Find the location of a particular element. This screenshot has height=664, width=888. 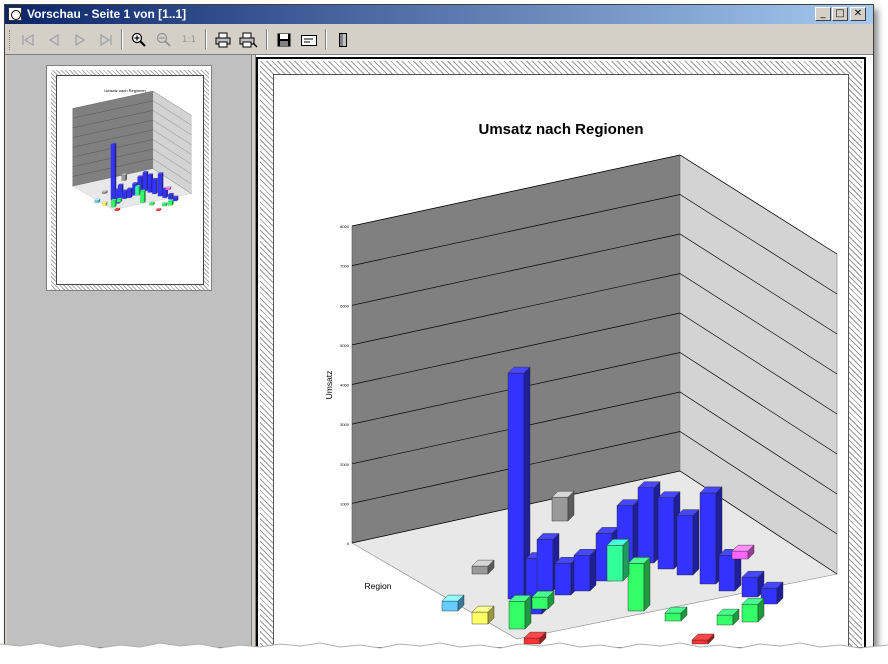

print-setup-button is located at coordinates (248, 39).